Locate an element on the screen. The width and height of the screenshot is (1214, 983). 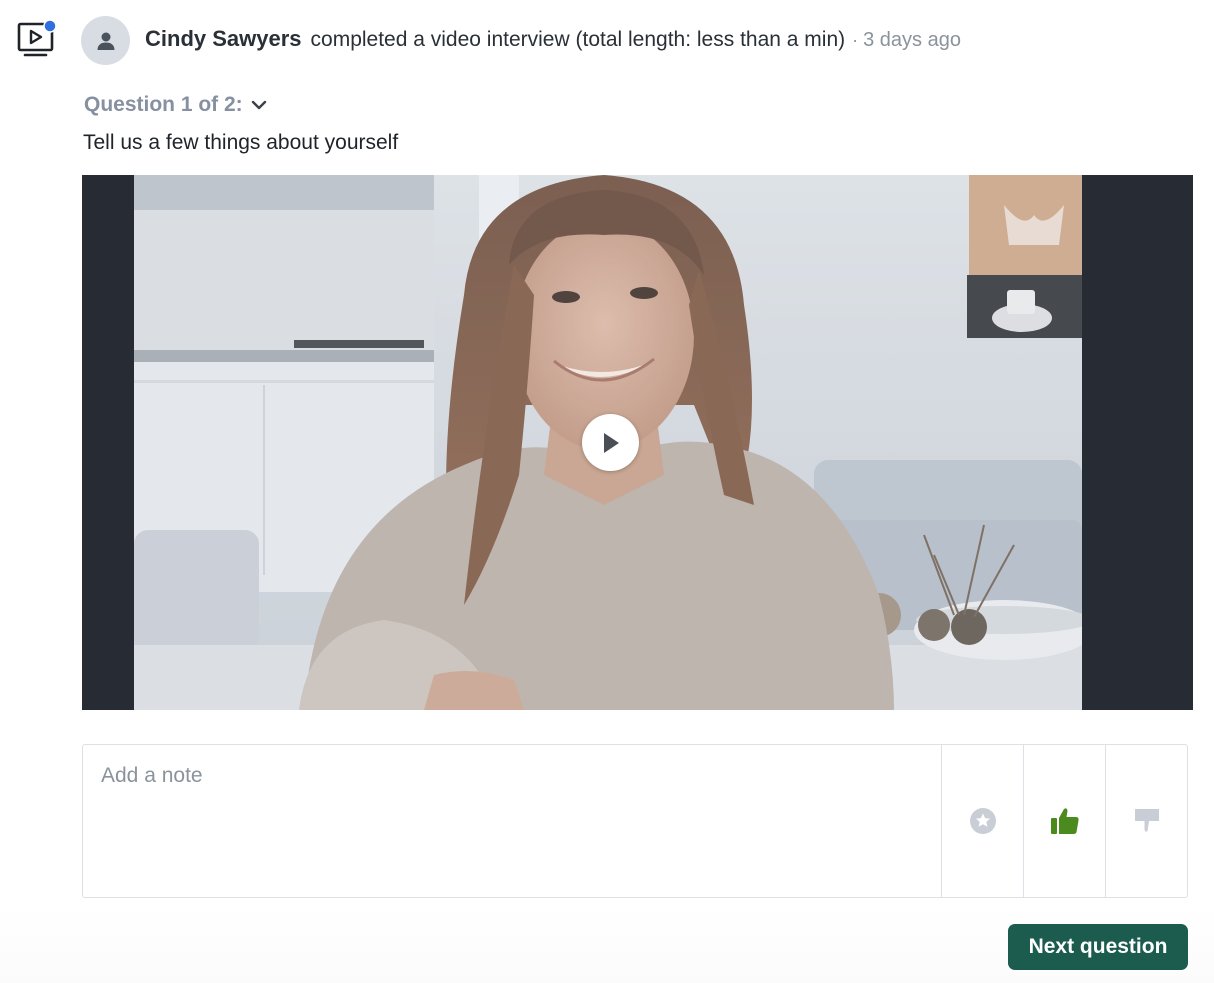
next-question-button: Next question is located at coordinates (1098, 947).